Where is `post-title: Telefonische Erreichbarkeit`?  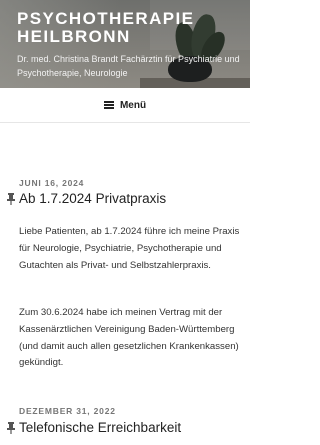 post-title: Telefonische Erreichbarkeit is located at coordinates (93, 427).